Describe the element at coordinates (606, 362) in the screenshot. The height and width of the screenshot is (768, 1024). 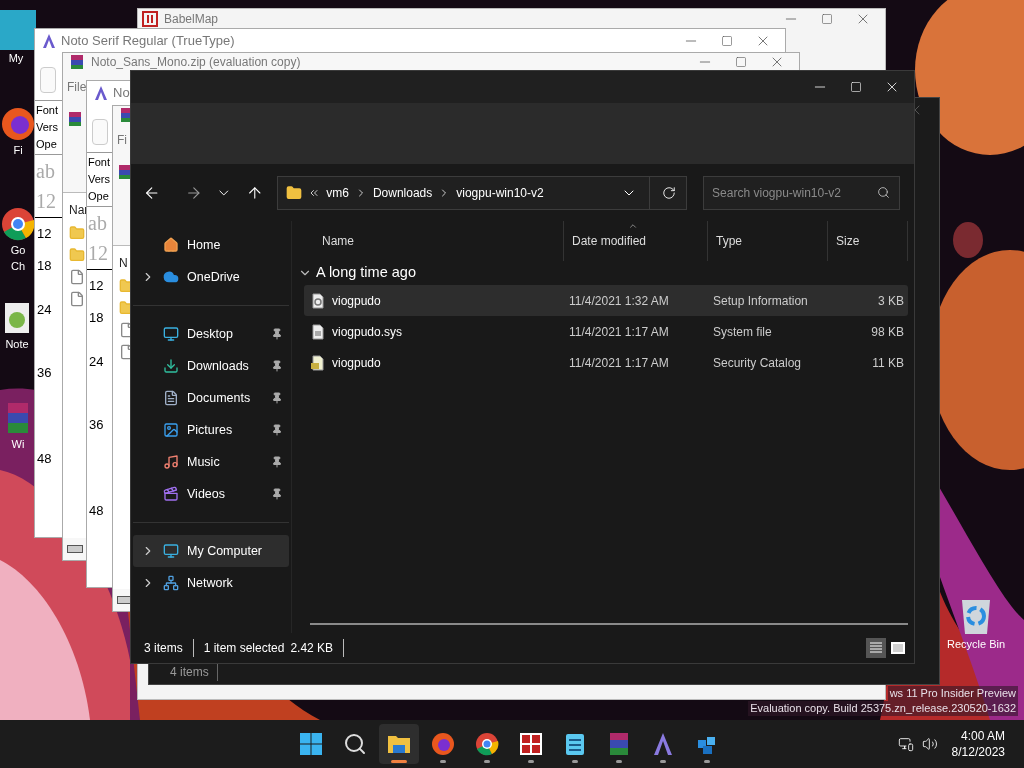
I see `file-row: viogpudo 11/4/2021 1:17 AM Security Catalog 11 KB` at that location.